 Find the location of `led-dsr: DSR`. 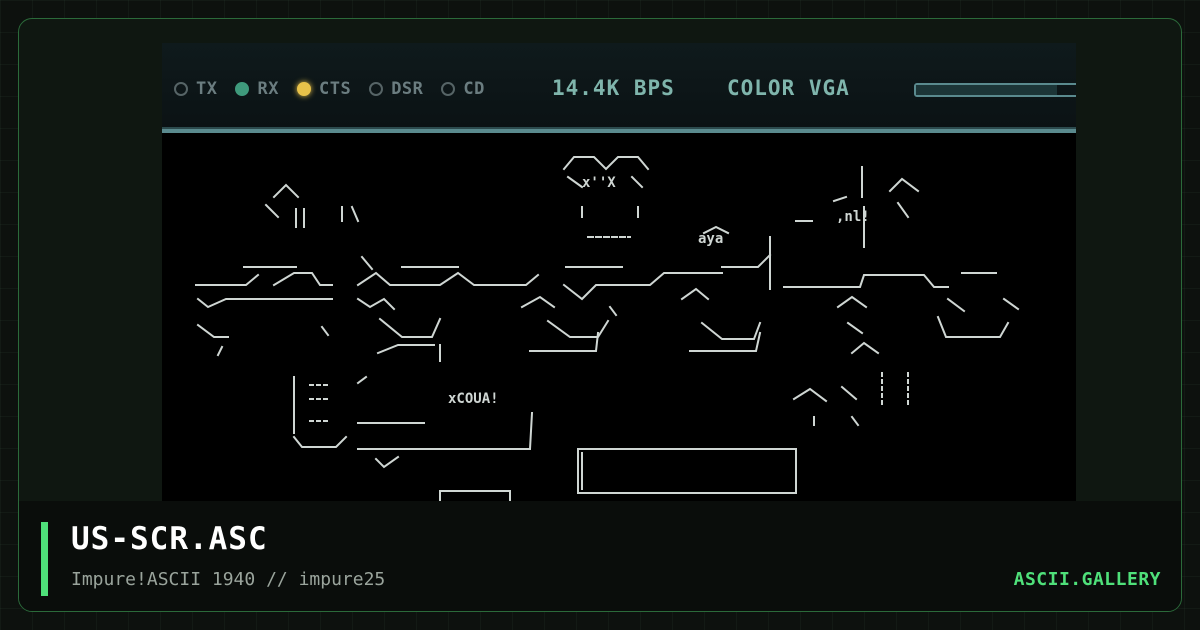

led-dsr: DSR is located at coordinates (396, 89).